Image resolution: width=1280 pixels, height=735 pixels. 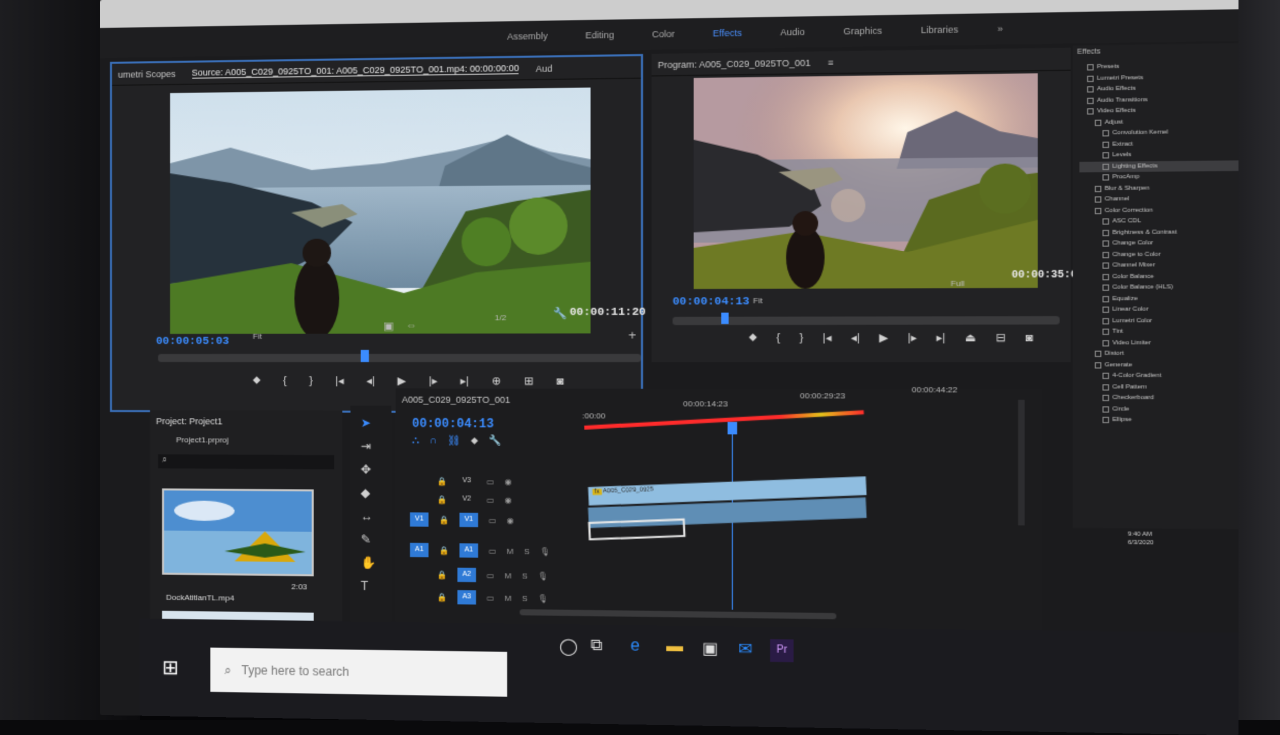 What do you see at coordinates (494, 440) in the screenshot?
I see `timeline-settings-icon: 🔧` at bounding box center [494, 440].